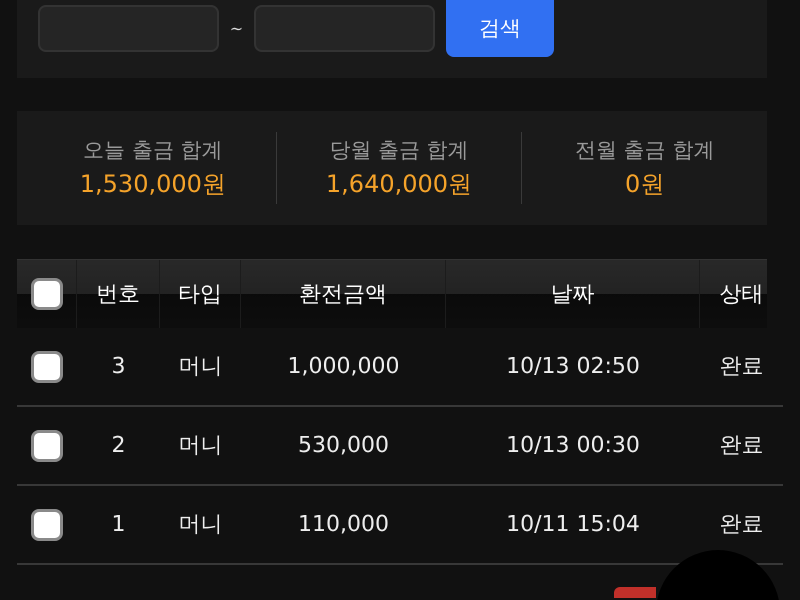 The image size is (800, 600). I want to click on table-cell-text: 10/11 15:04, so click(573, 525).